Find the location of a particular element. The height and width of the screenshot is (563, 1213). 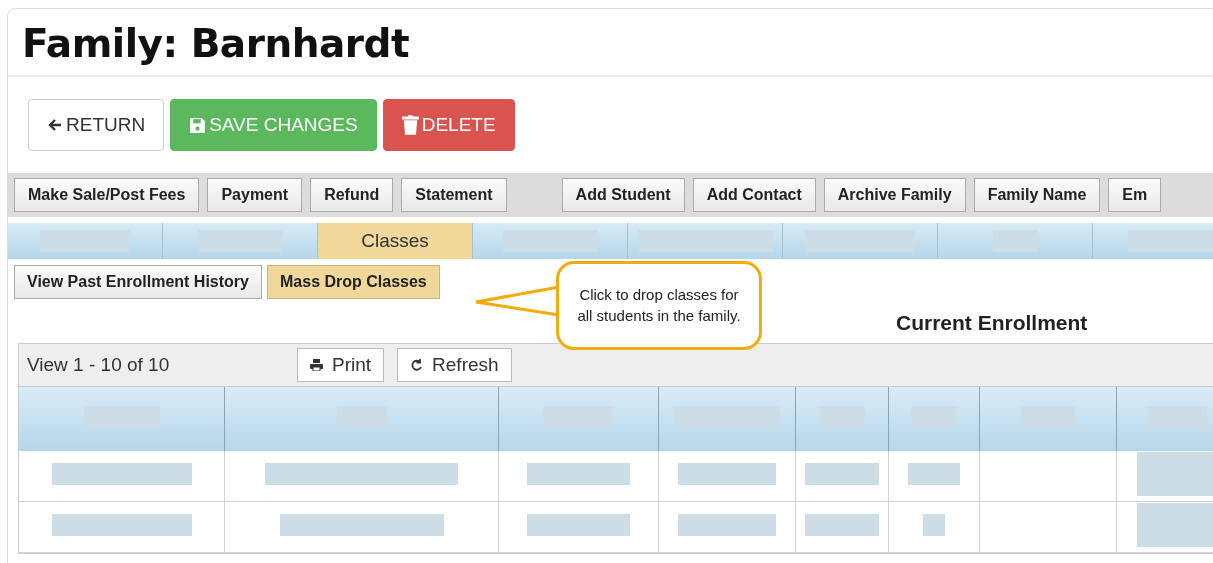

arrow-left-icon is located at coordinates (55, 125).